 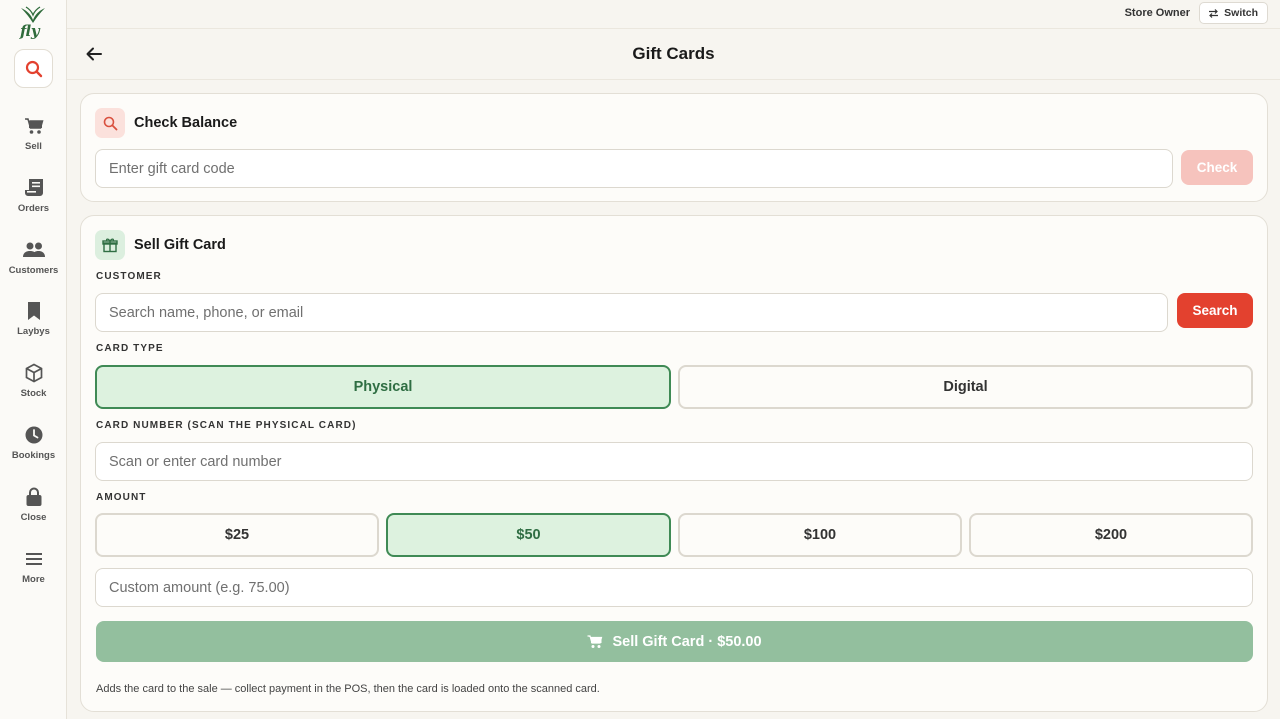 What do you see at coordinates (1215, 310) in the screenshot?
I see `customer-search-button: Search` at bounding box center [1215, 310].